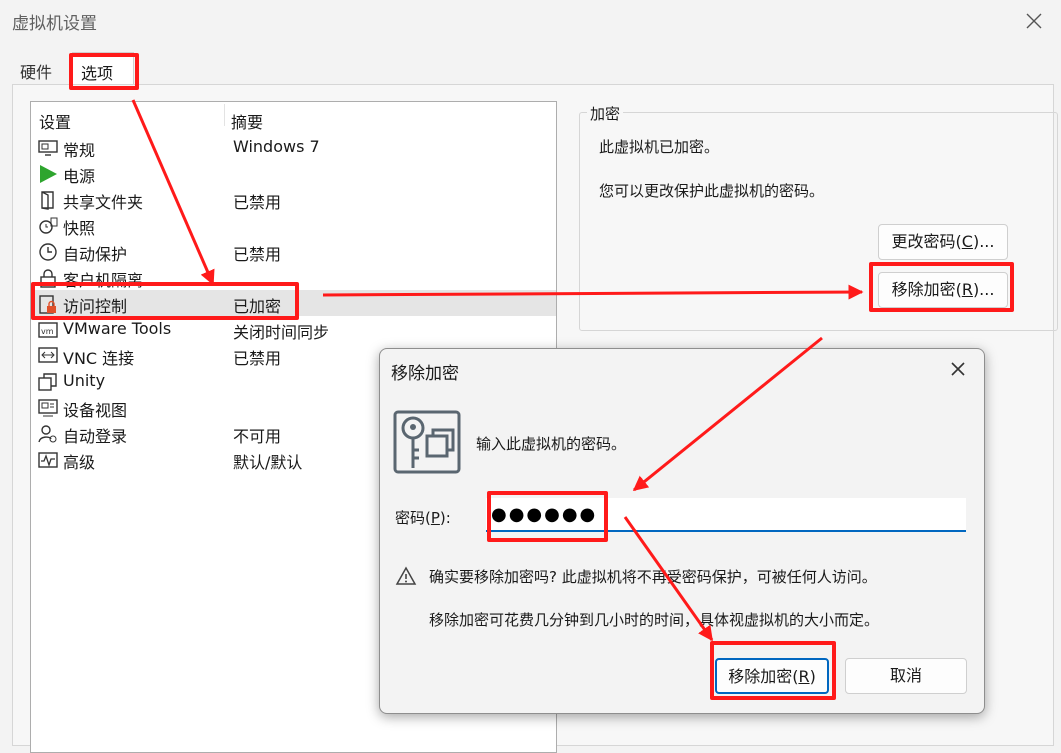 Image resolution: width=1061 pixels, height=753 pixels. I want to click on list-item-snapshot: 快照, so click(293, 225).